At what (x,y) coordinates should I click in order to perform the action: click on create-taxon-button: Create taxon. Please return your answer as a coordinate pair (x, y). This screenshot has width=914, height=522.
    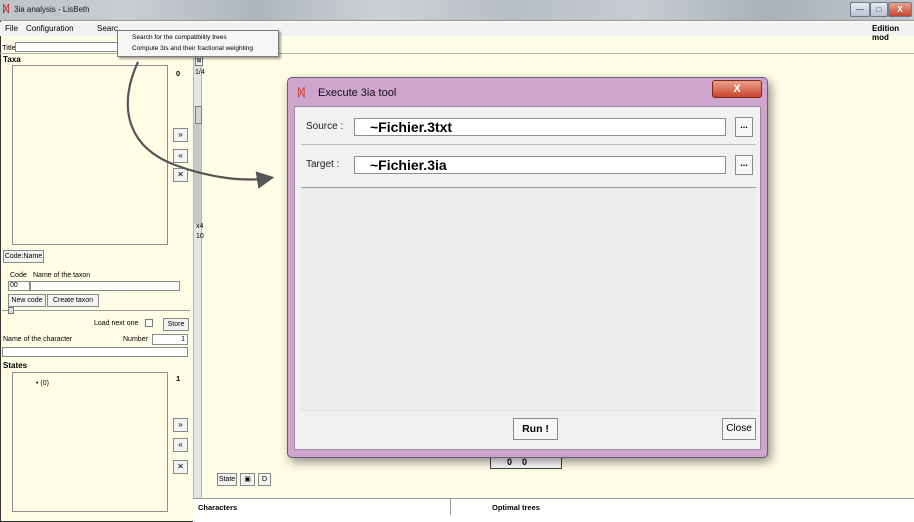
    Looking at the image, I should click on (73, 300).